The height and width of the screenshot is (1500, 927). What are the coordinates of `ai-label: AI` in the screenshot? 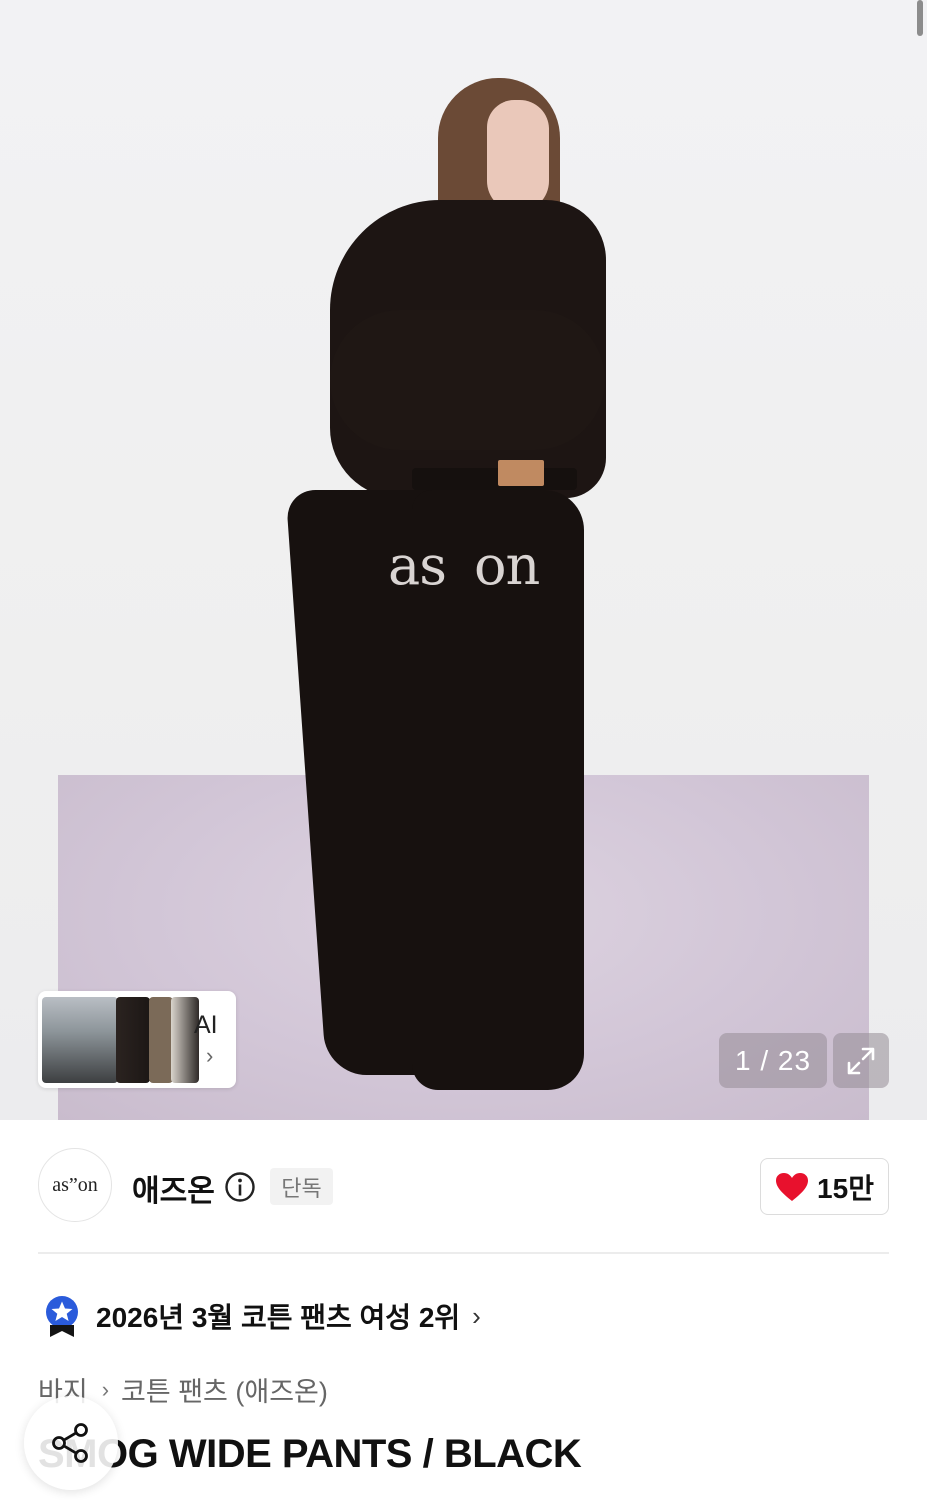 It's located at (206, 1025).